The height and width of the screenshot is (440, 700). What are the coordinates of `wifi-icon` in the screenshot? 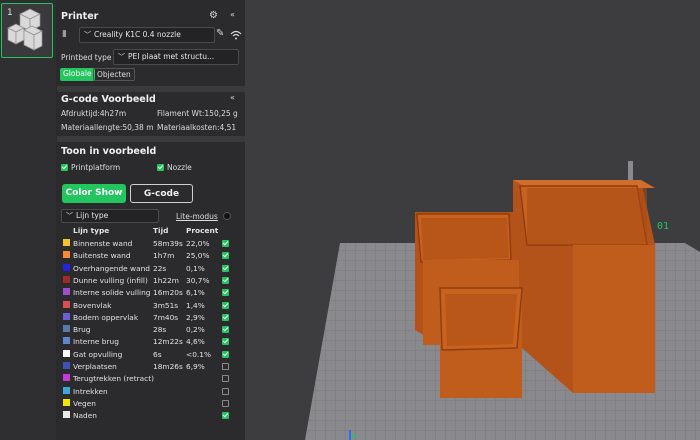 It's located at (236, 35).